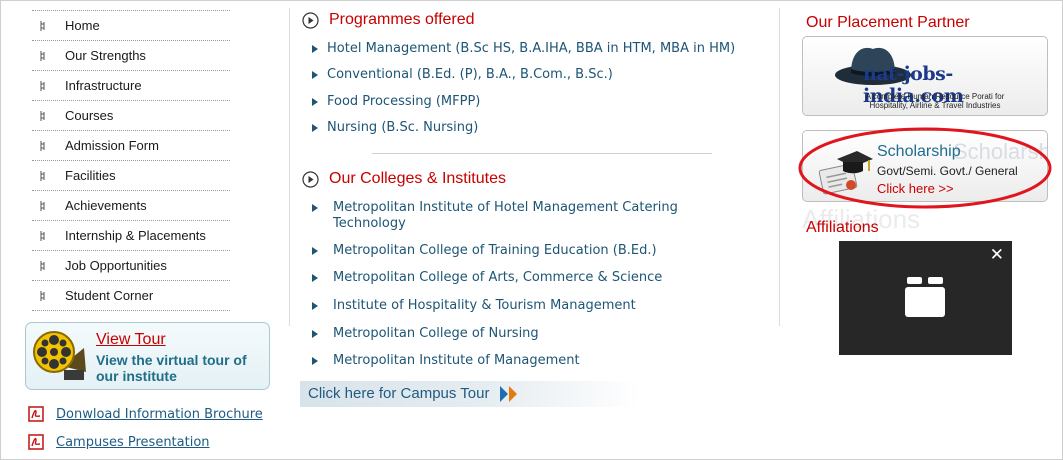  Describe the element at coordinates (888, 22) in the screenshot. I see `placement-heading: Our Placement Partner` at that location.